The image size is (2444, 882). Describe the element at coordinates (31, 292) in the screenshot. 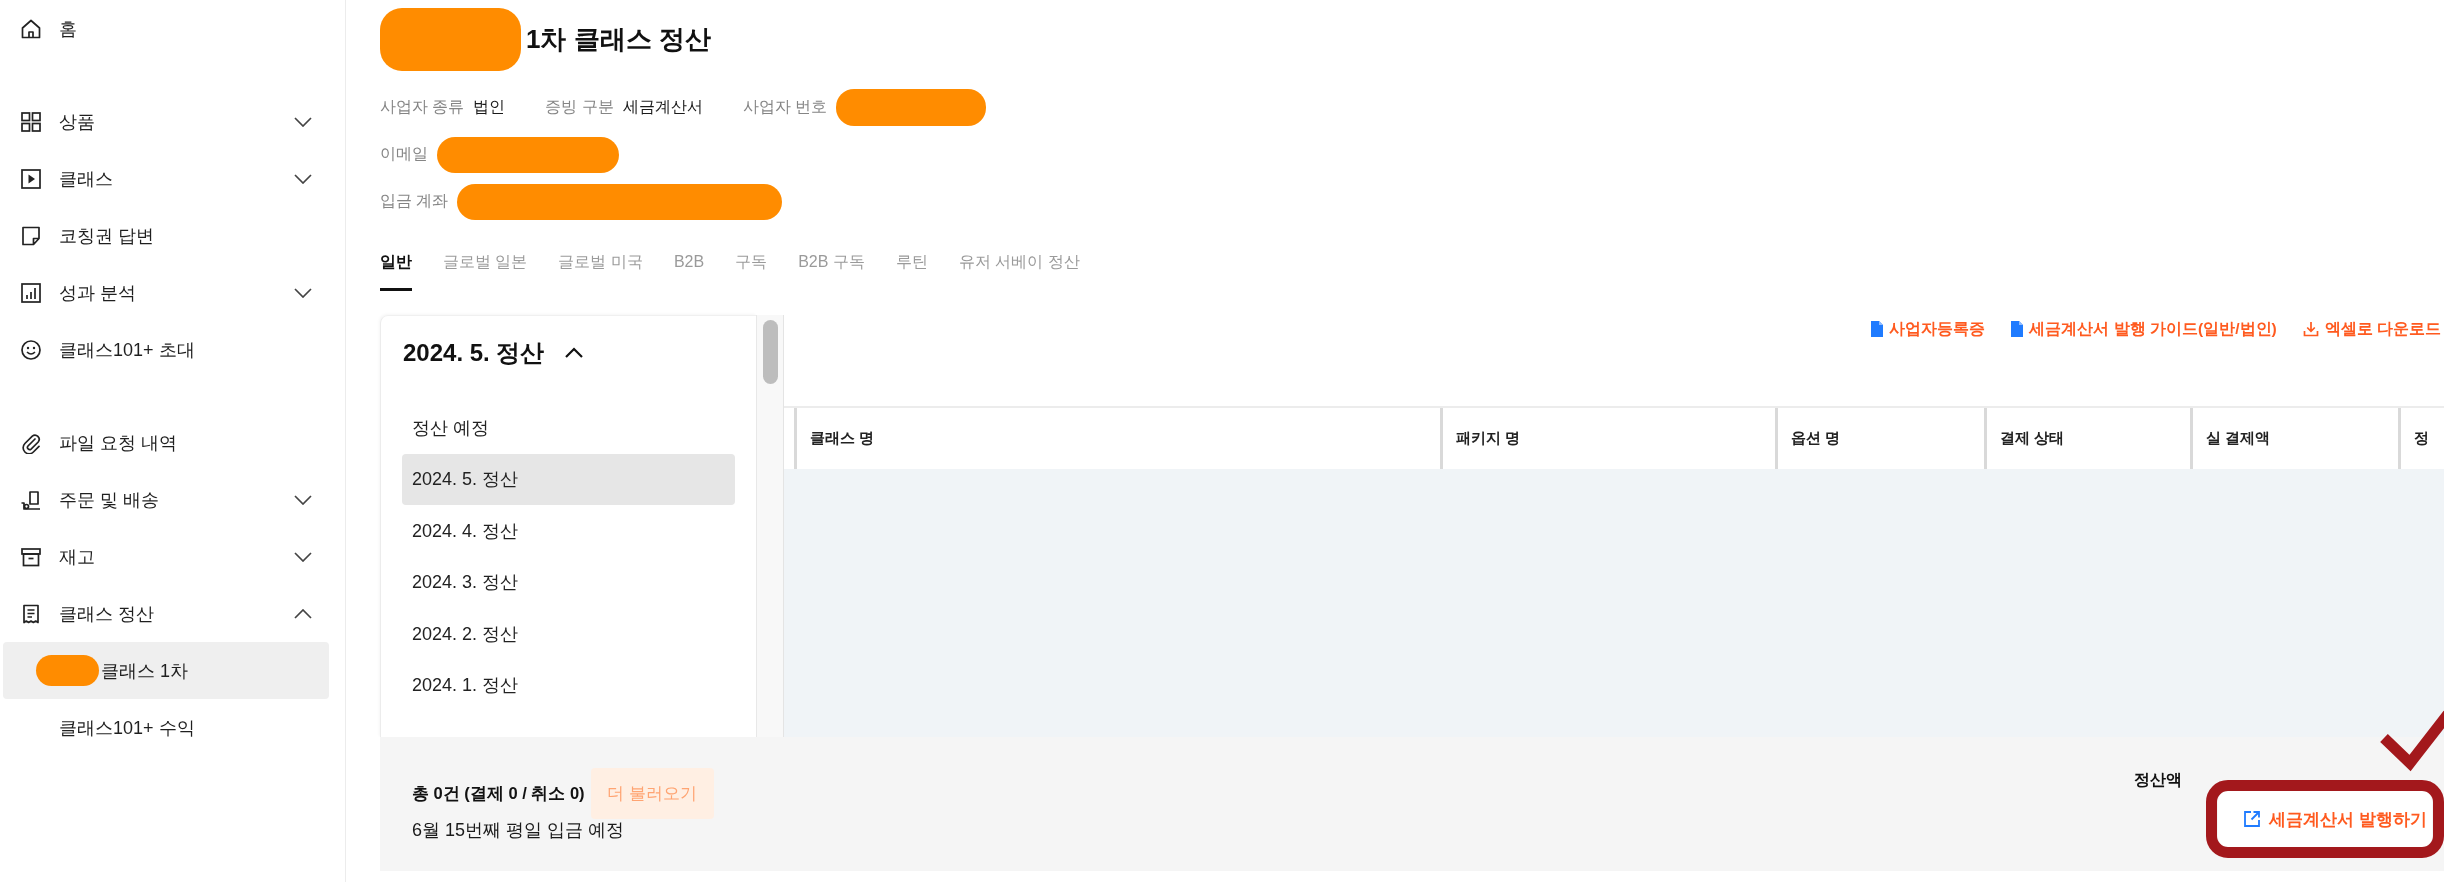

I see `bar-chart-icon` at that location.